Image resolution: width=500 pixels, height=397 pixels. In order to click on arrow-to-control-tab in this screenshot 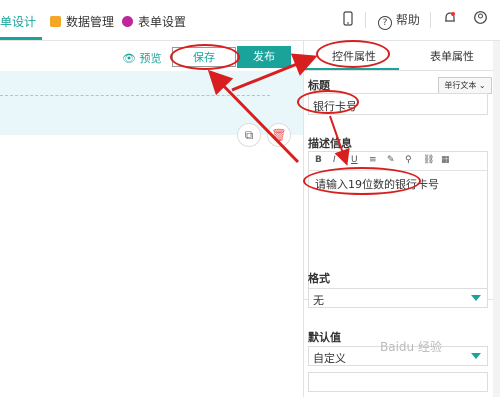, I will do `click(274, 72)`.